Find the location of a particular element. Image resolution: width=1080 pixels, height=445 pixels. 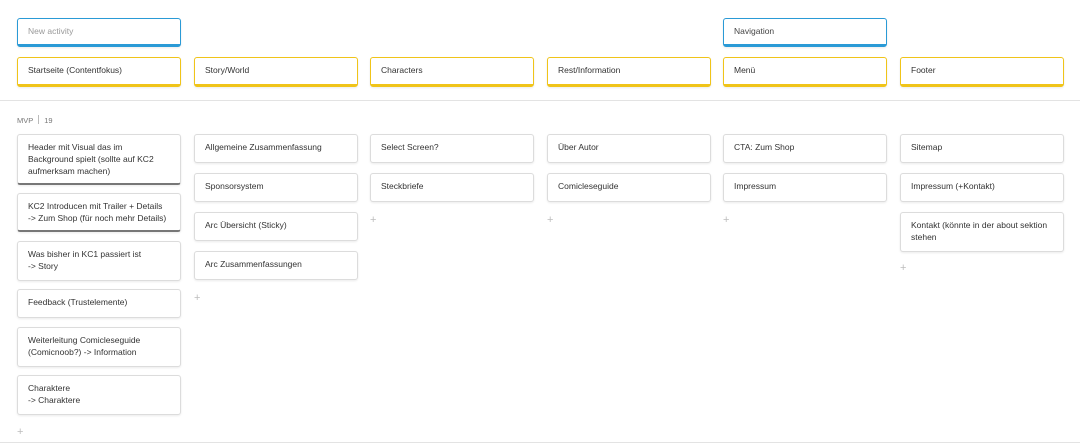

story-card: Feedback (Trustelemente) is located at coordinates (99, 303).